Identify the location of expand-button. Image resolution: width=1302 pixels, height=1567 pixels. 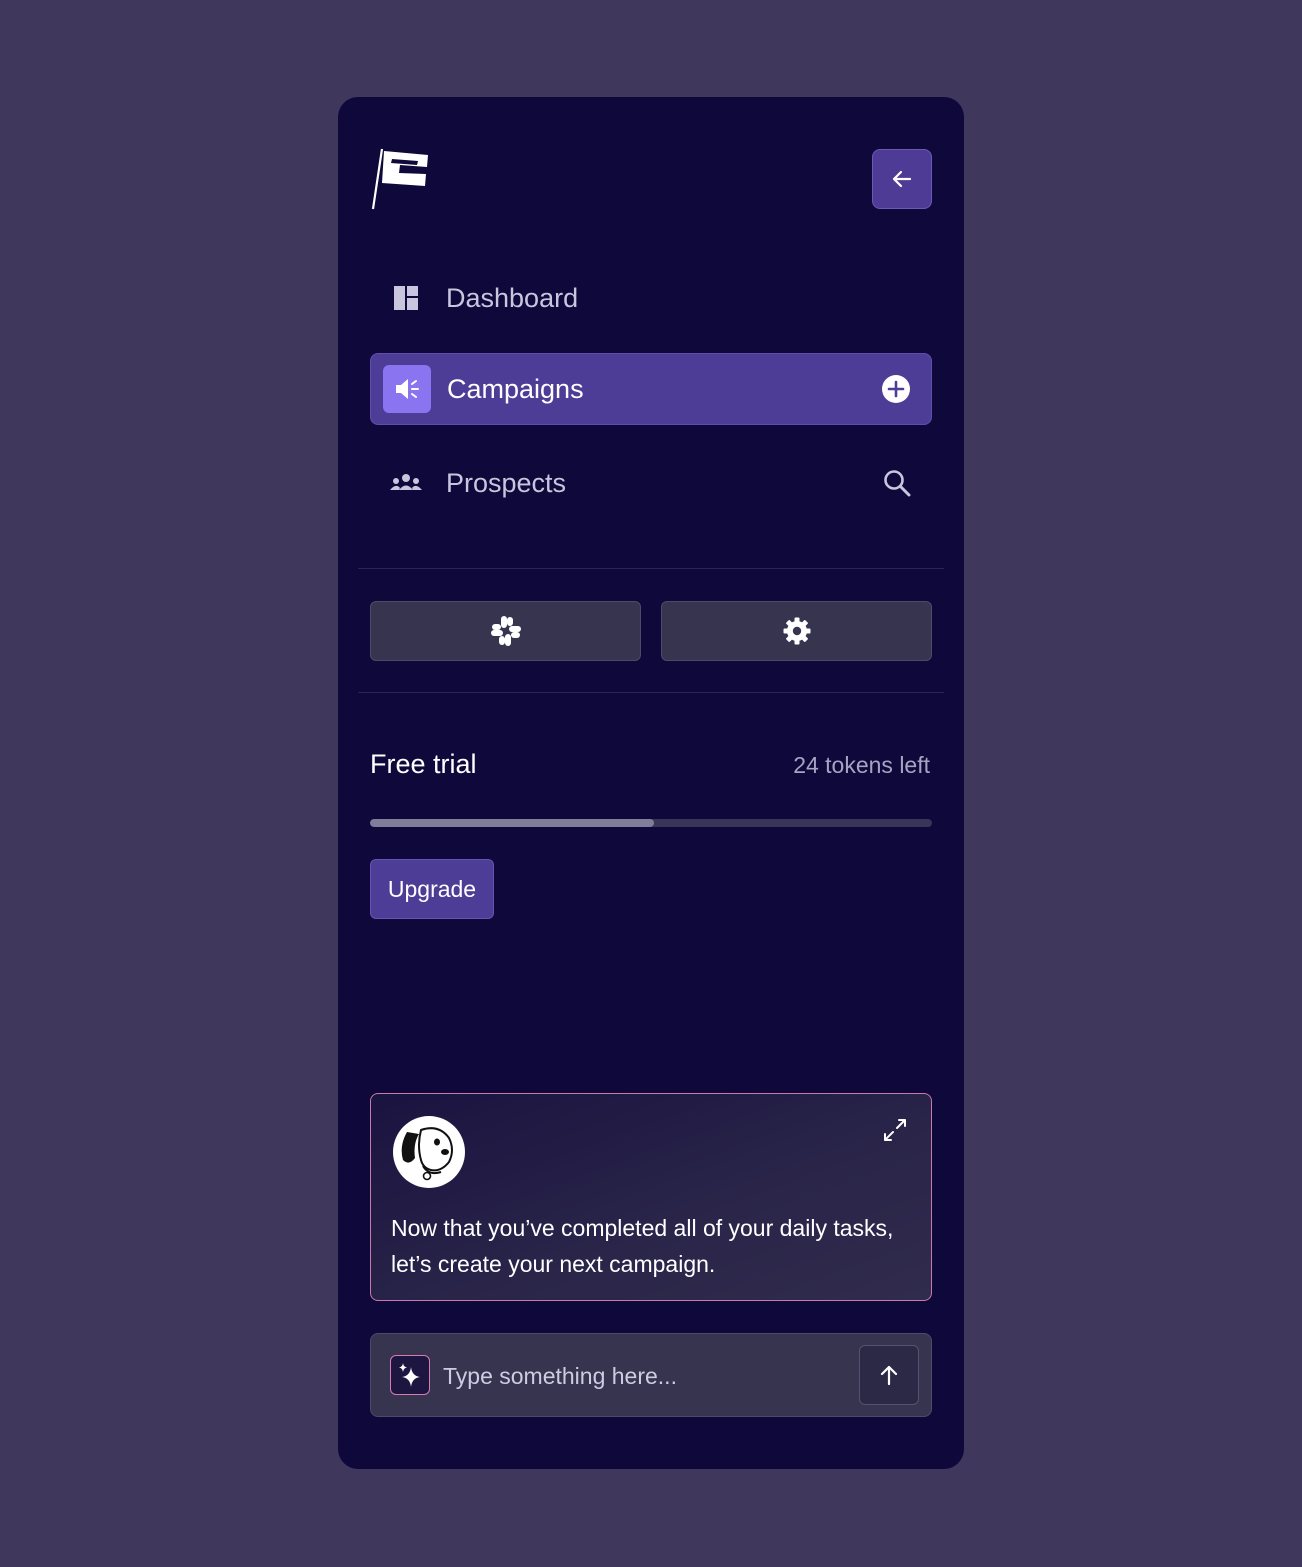
(895, 1130).